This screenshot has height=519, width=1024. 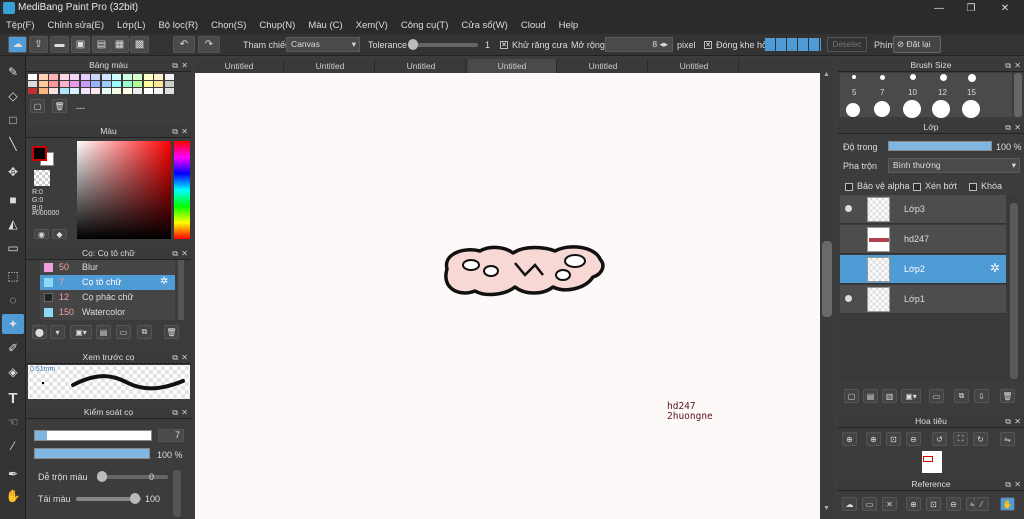 I want to click on rotate-left-icon: ↺, so click(x=939, y=439).